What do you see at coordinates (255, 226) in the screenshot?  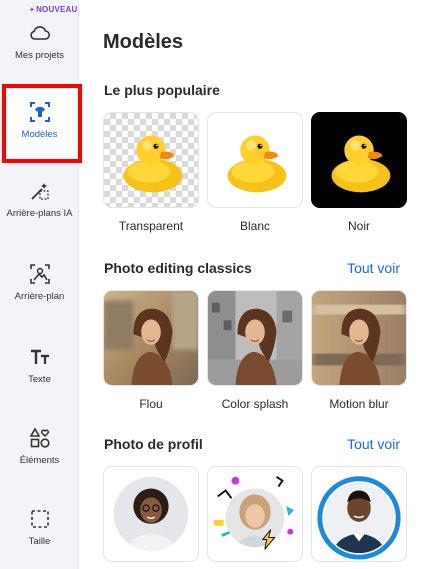 I see `template-caption: Blanc` at bounding box center [255, 226].